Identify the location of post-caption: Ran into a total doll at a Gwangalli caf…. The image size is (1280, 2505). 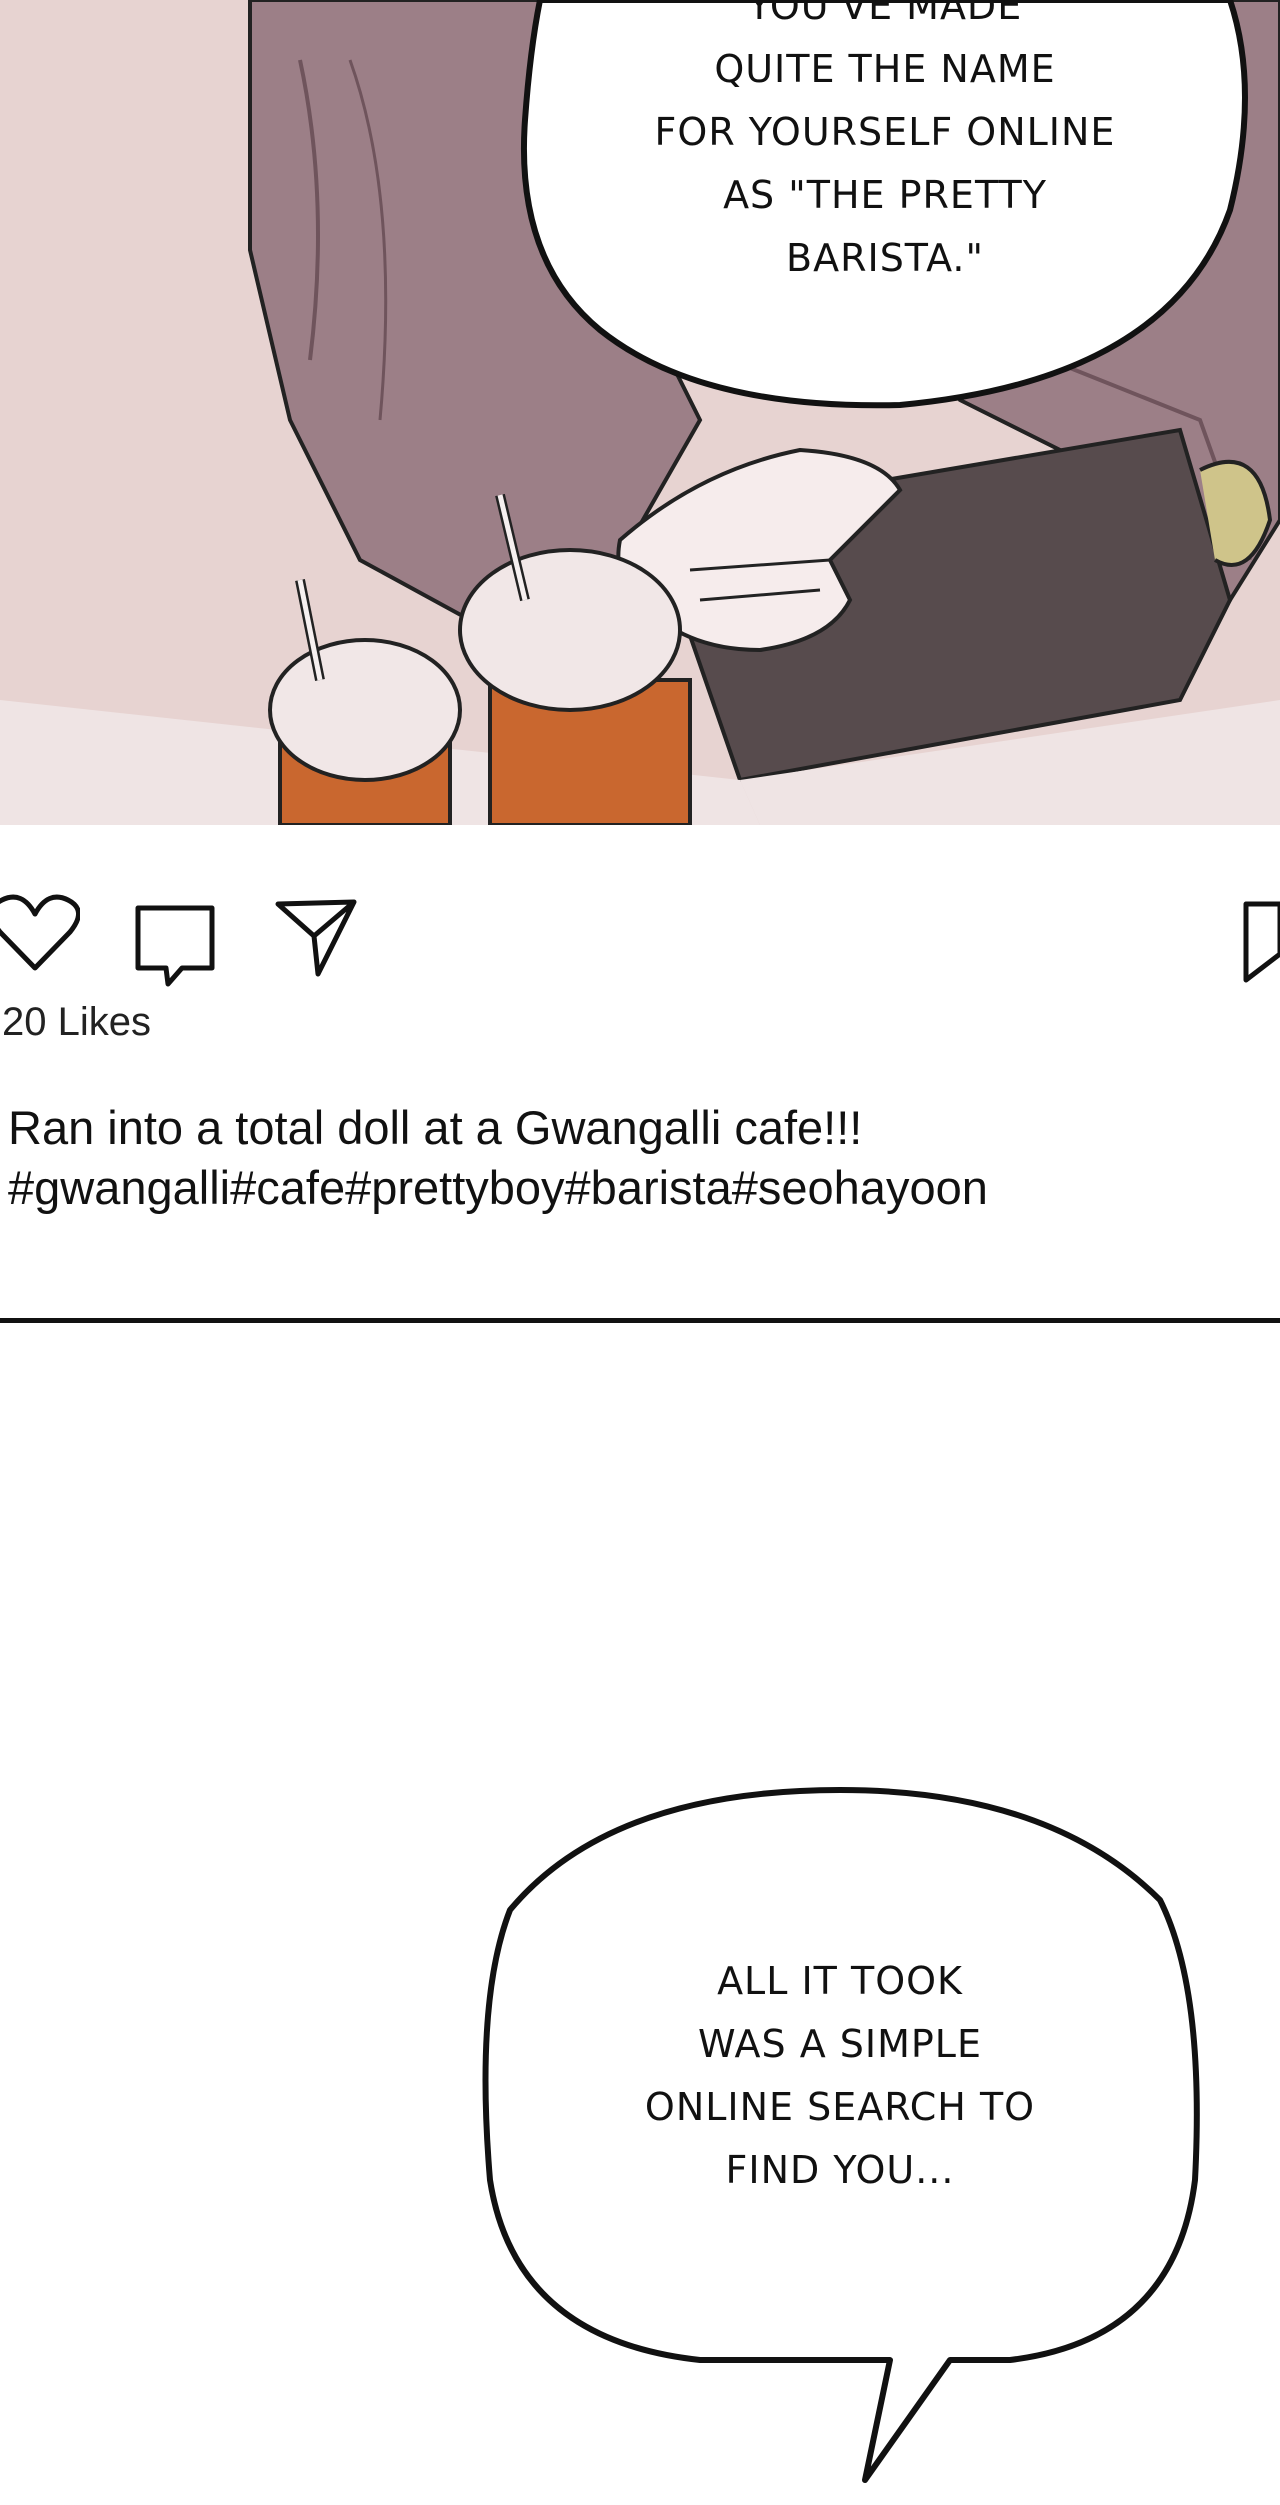
(638, 1158).